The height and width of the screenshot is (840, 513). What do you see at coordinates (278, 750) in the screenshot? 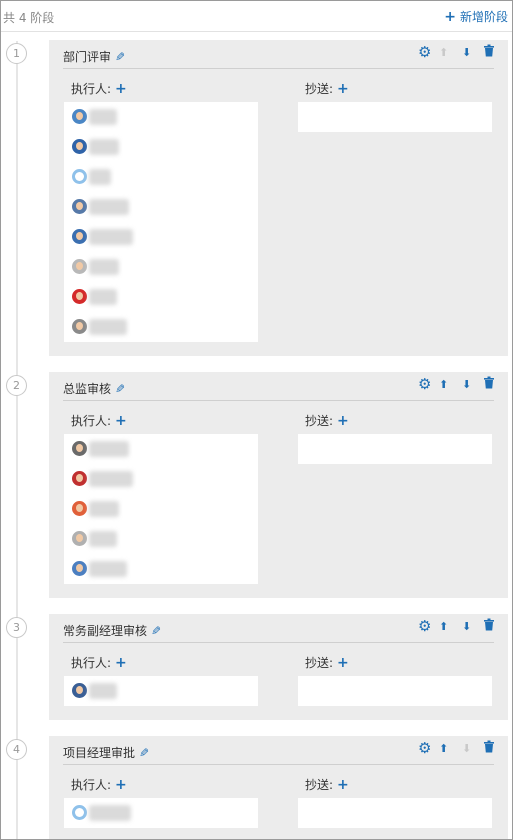
I see `stage-header: 项目经理审批 ✎ ⚙ ⬆ ⬇` at bounding box center [278, 750].